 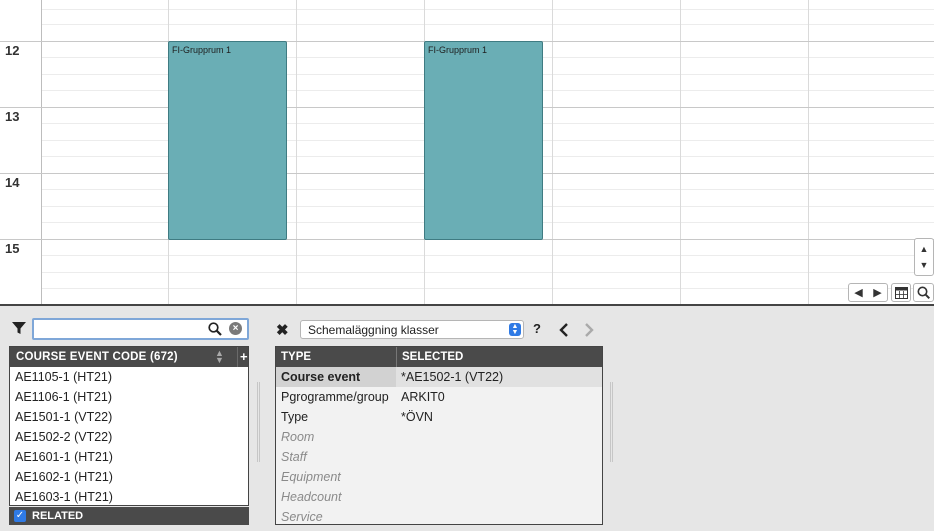 What do you see at coordinates (129, 377) in the screenshot?
I see `list-item: AE1105-1 (HT21)` at bounding box center [129, 377].